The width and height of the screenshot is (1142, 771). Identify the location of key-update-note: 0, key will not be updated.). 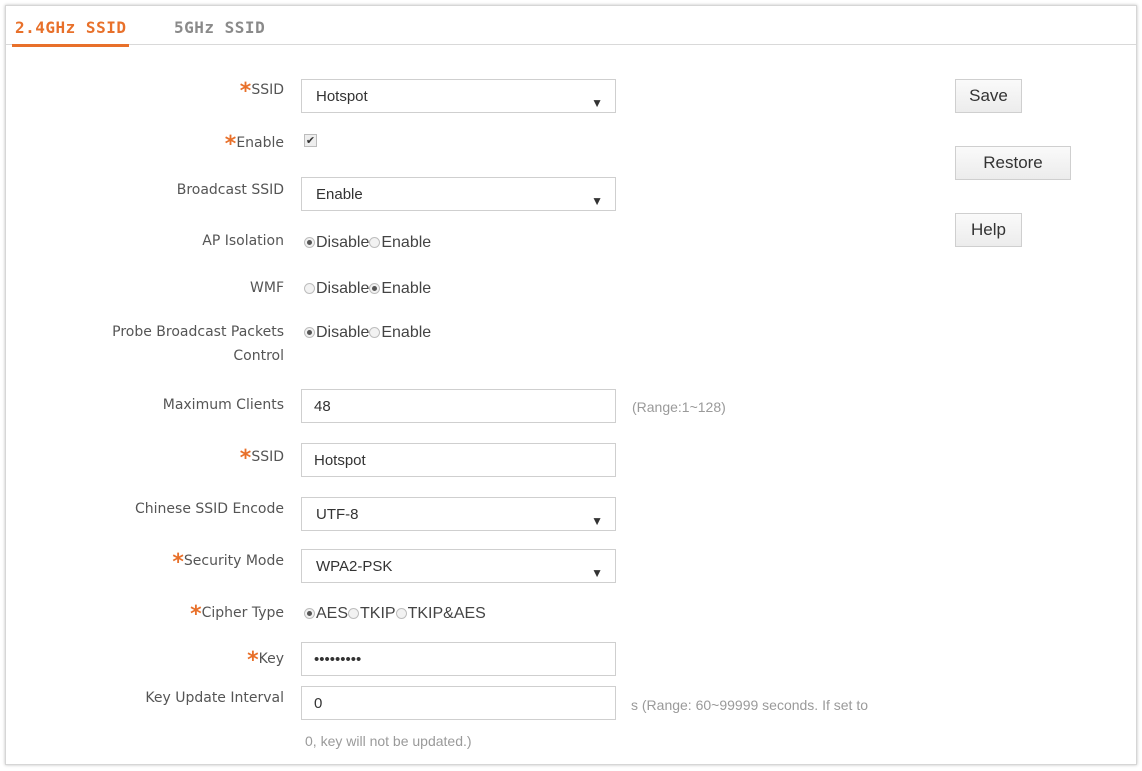
(388, 741).